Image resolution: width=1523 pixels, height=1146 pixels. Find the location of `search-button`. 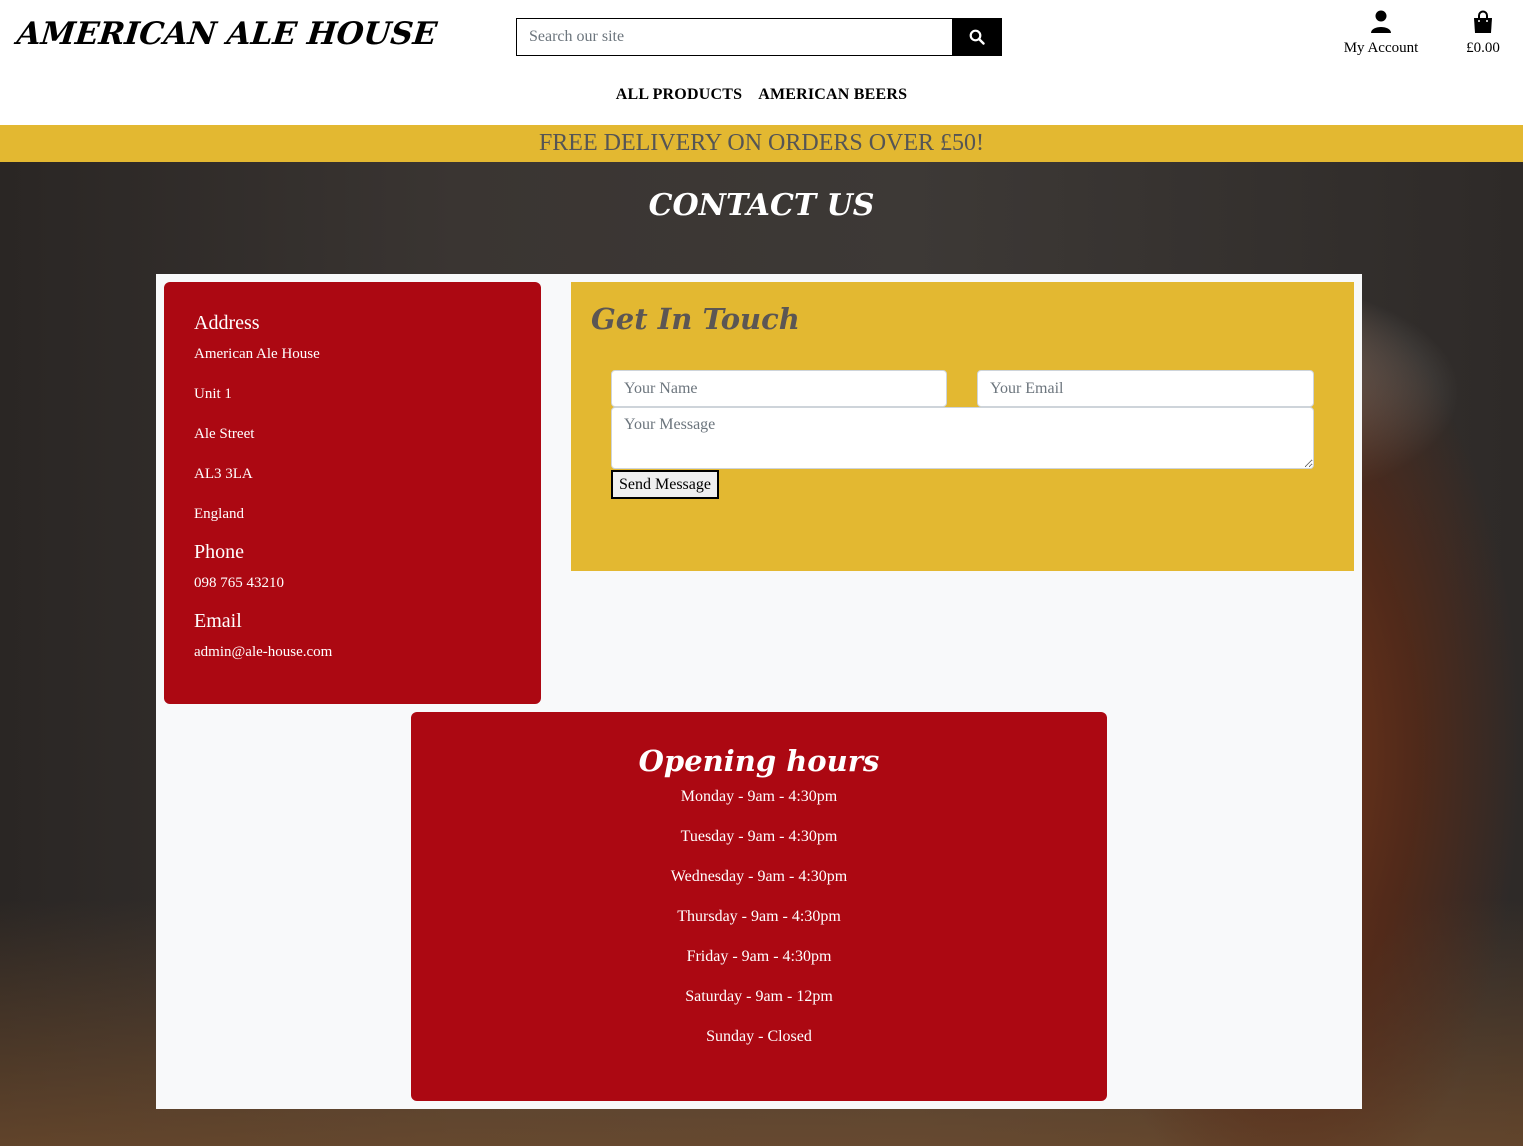

search-button is located at coordinates (977, 37).